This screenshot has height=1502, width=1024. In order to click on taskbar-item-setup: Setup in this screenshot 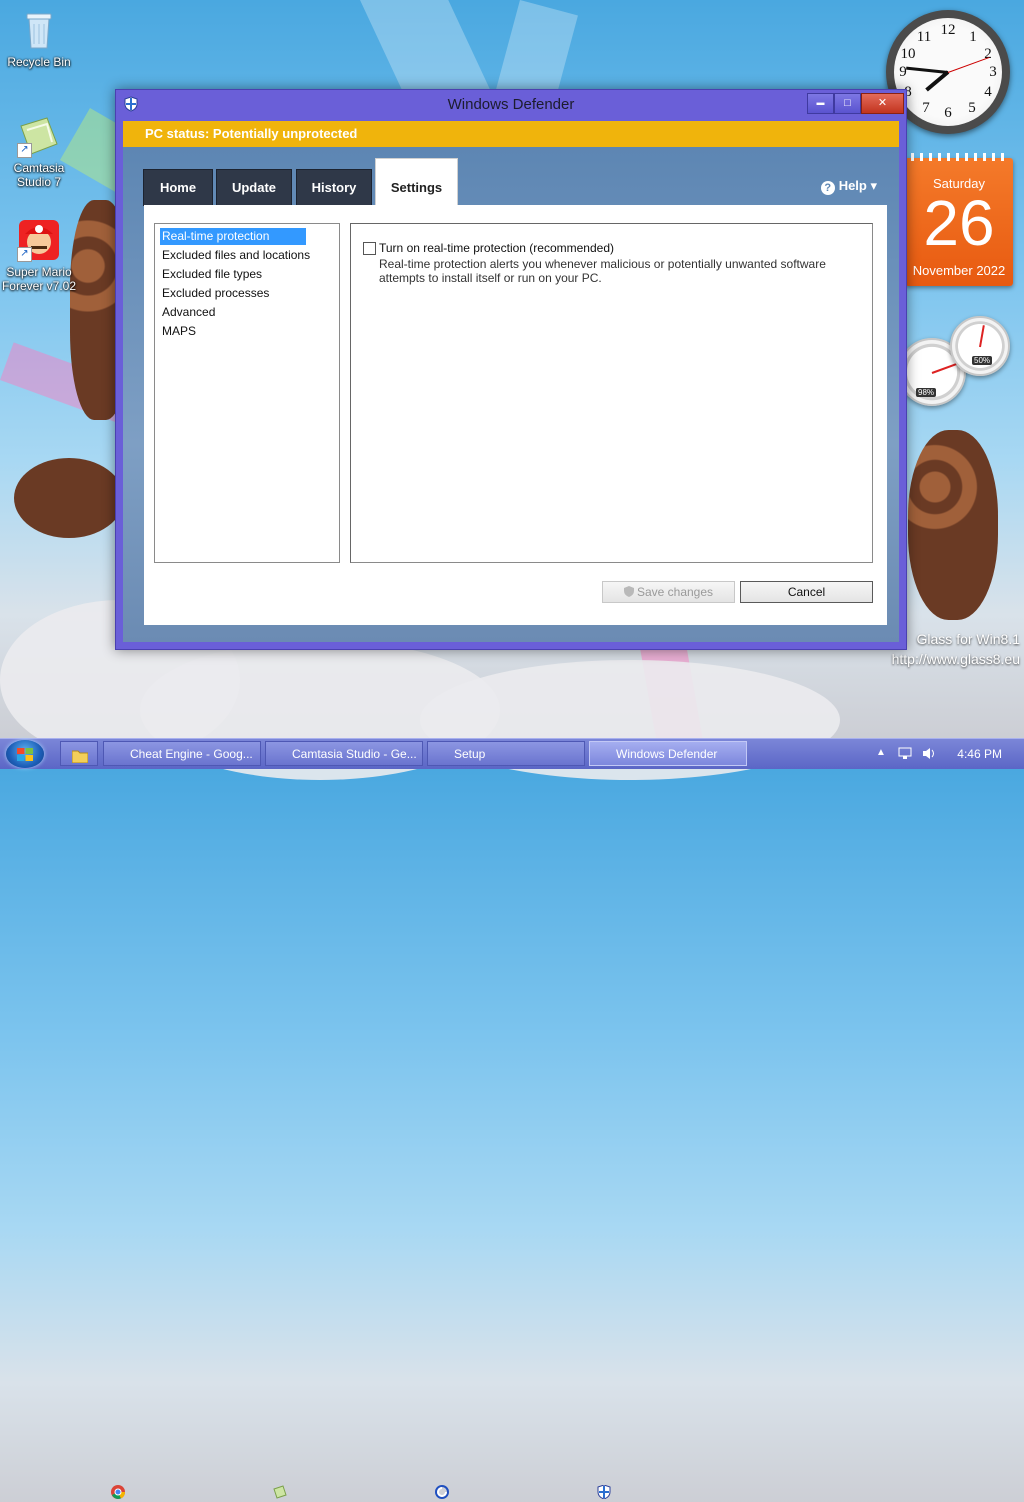, I will do `click(506, 753)`.